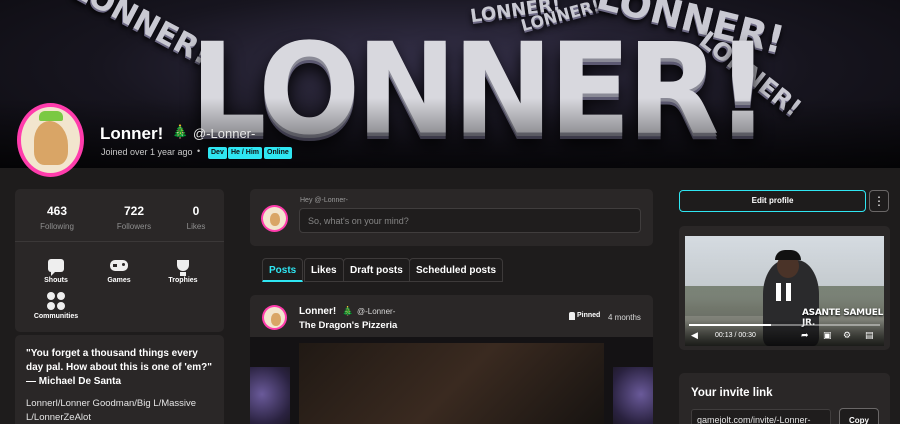 This screenshot has width=900, height=424. What do you see at coordinates (376, 270) in the screenshot?
I see `tab-draft-posts: Draft posts` at bounding box center [376, 270].